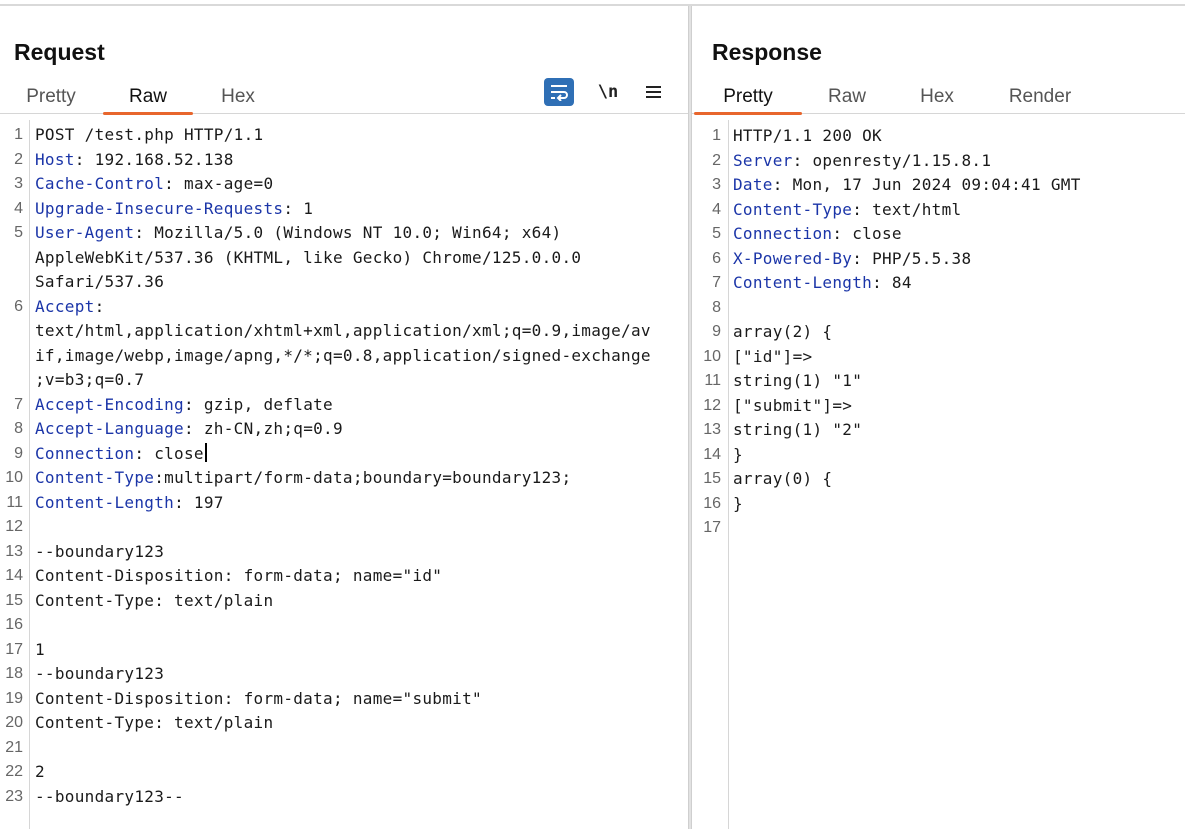 The width and height of the screenshot is (1185, 829). What do you see at coordinates (40, 650) in the screenshot?
I see `line-content: 1` at bounding box center [40, 650].